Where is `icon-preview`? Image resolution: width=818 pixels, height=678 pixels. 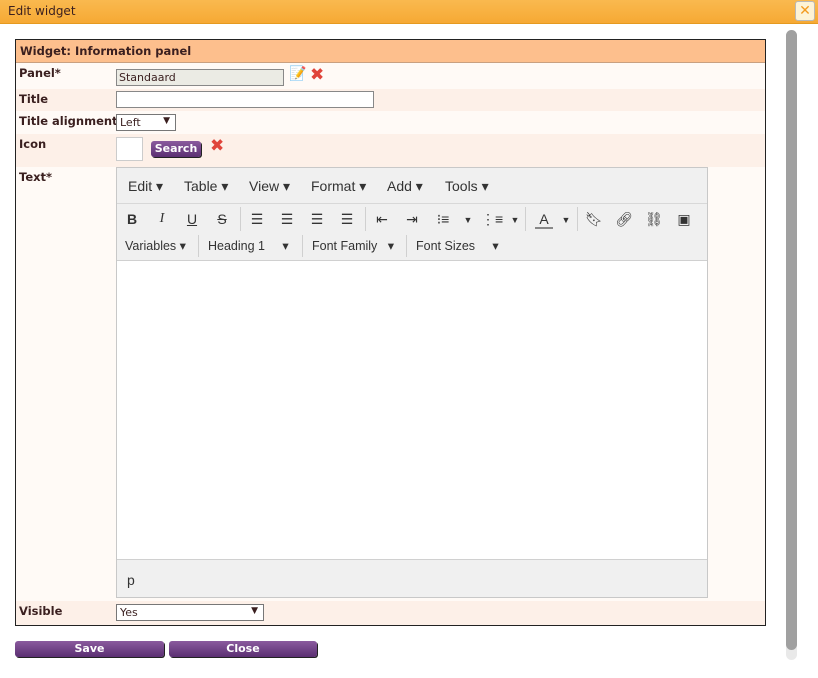
icon-preview is located at coordinates (129, 149).